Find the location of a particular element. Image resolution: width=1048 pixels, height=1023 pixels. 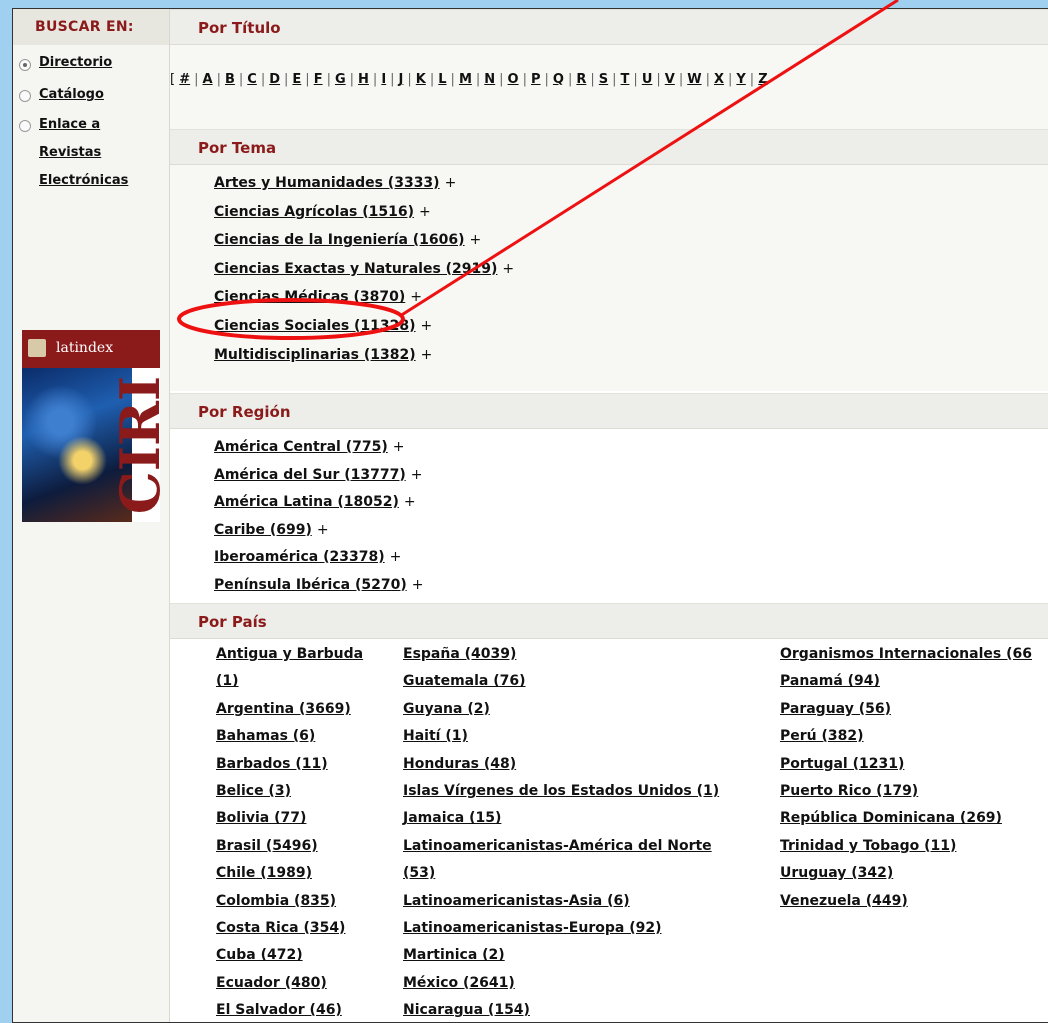

region-item: América Latina (18052) + is located at coordinates (315, 502).